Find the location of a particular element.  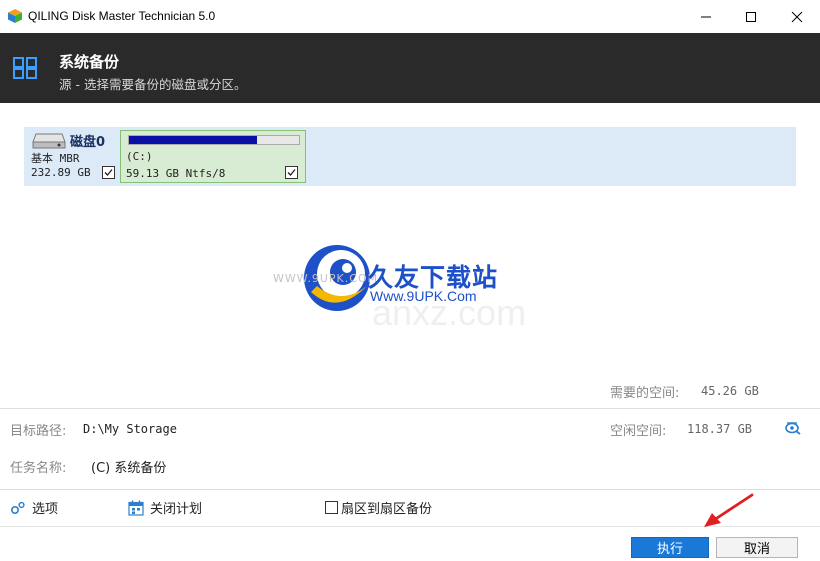

close-icon is located at coordinates (797, 16).